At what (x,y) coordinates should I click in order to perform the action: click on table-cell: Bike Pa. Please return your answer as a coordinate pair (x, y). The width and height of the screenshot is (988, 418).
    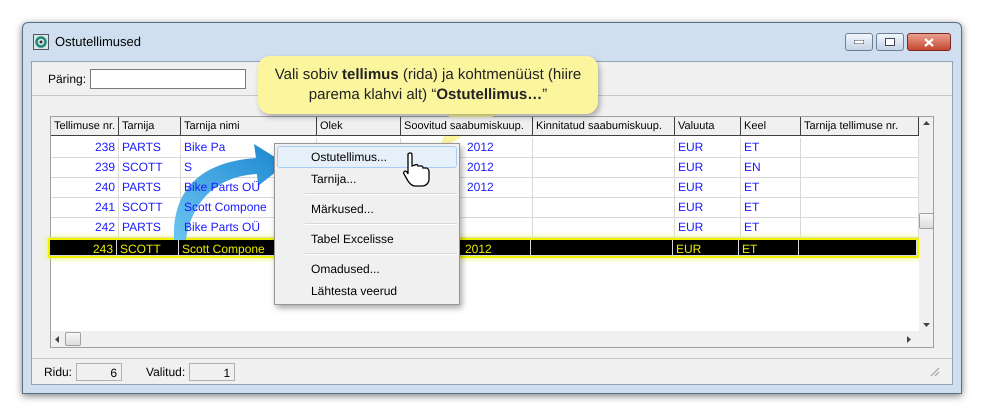
    Looking at the image, I should click on (205, 147).